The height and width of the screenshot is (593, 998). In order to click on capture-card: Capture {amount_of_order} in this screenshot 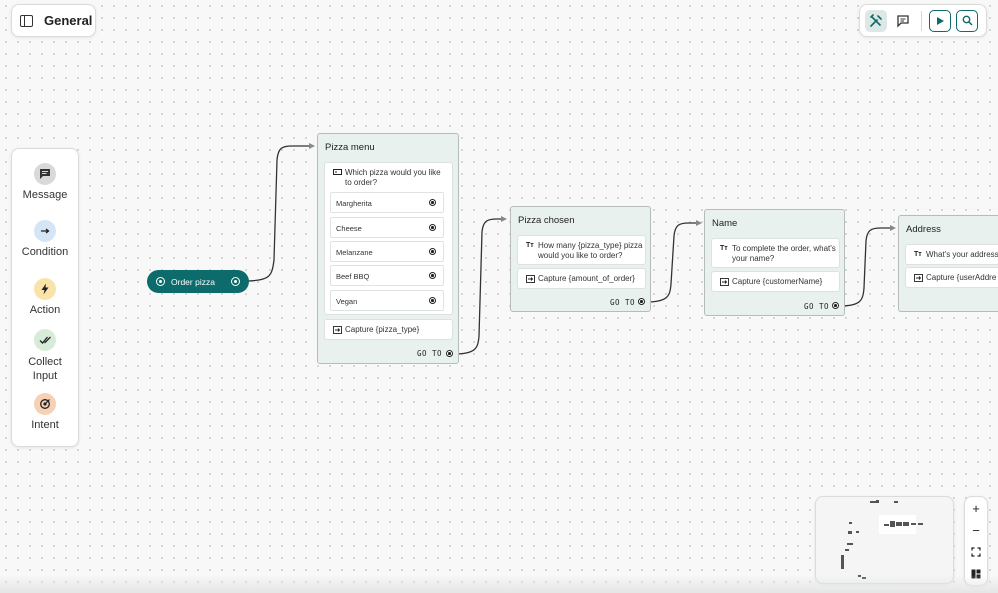, I will do `click(581, 278)`.